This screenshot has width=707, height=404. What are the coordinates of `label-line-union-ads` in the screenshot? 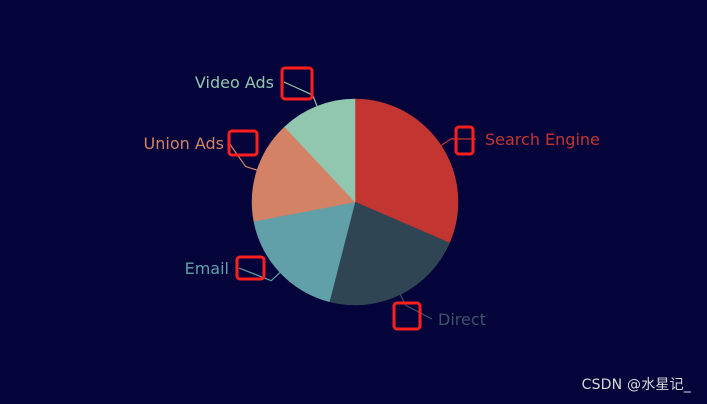 It's located at (243, 156).